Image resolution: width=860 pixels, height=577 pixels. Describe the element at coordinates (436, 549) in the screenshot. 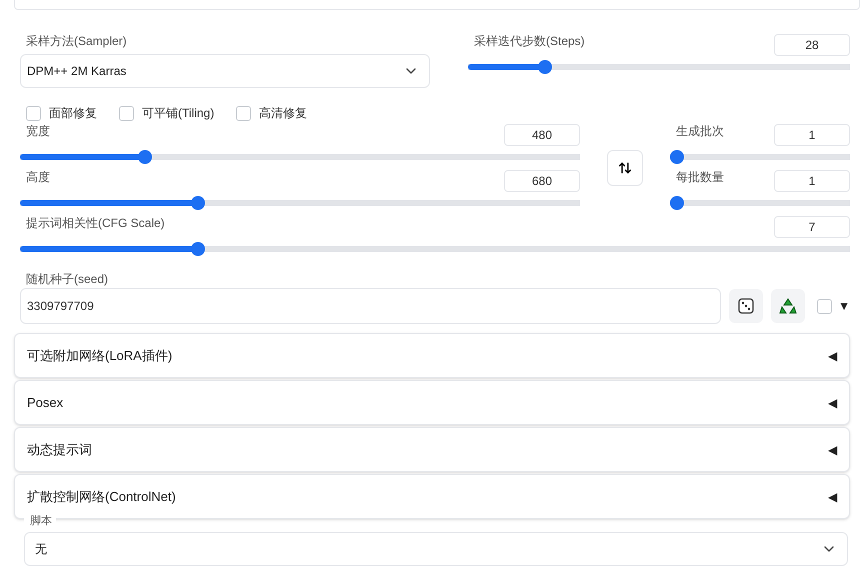

I see `script-dropdown: 无` at that location.